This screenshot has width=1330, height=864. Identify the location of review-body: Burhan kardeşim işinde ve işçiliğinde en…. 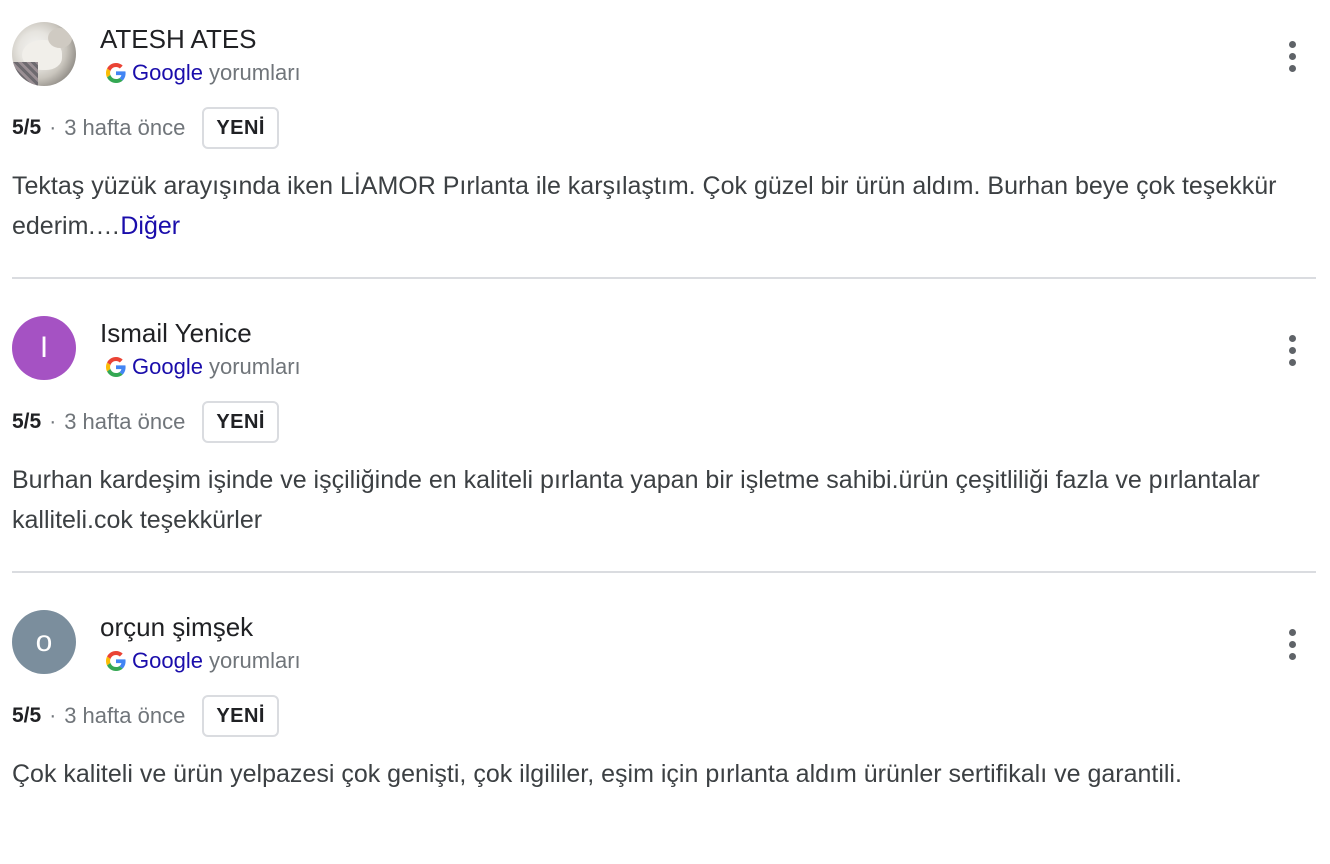
(636, 500).